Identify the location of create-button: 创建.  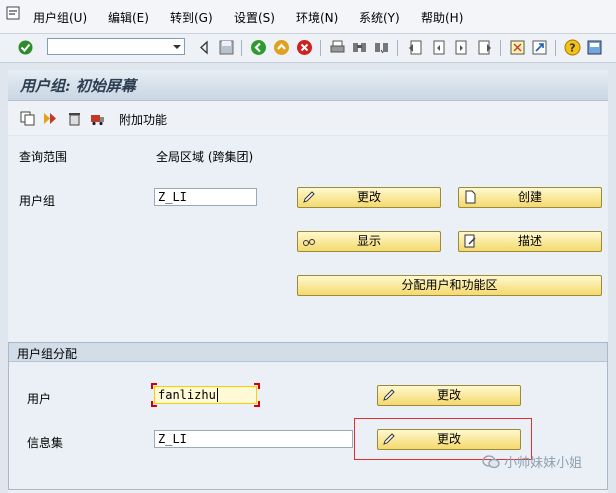
(530, 197).